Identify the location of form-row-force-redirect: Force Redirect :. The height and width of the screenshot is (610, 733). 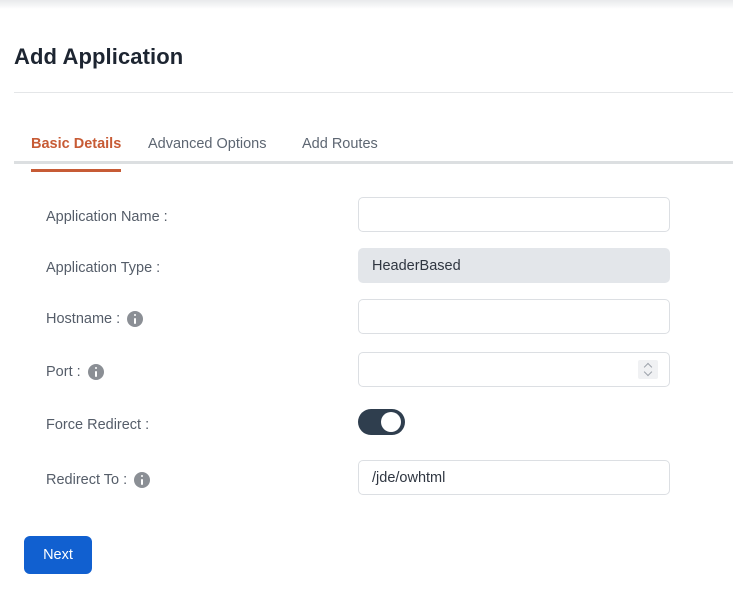
(366, 425).